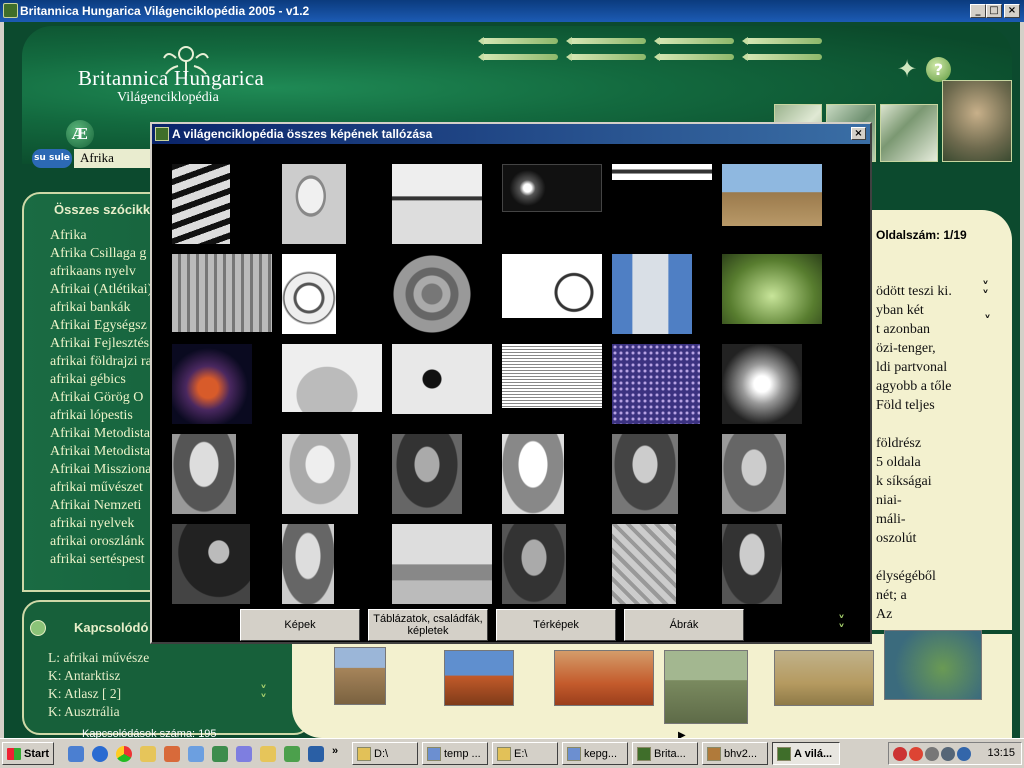 The height and width of the screenshot is (768, 1024). I want to click on article-list-item: afrikai lópestis, so click(101, 417).